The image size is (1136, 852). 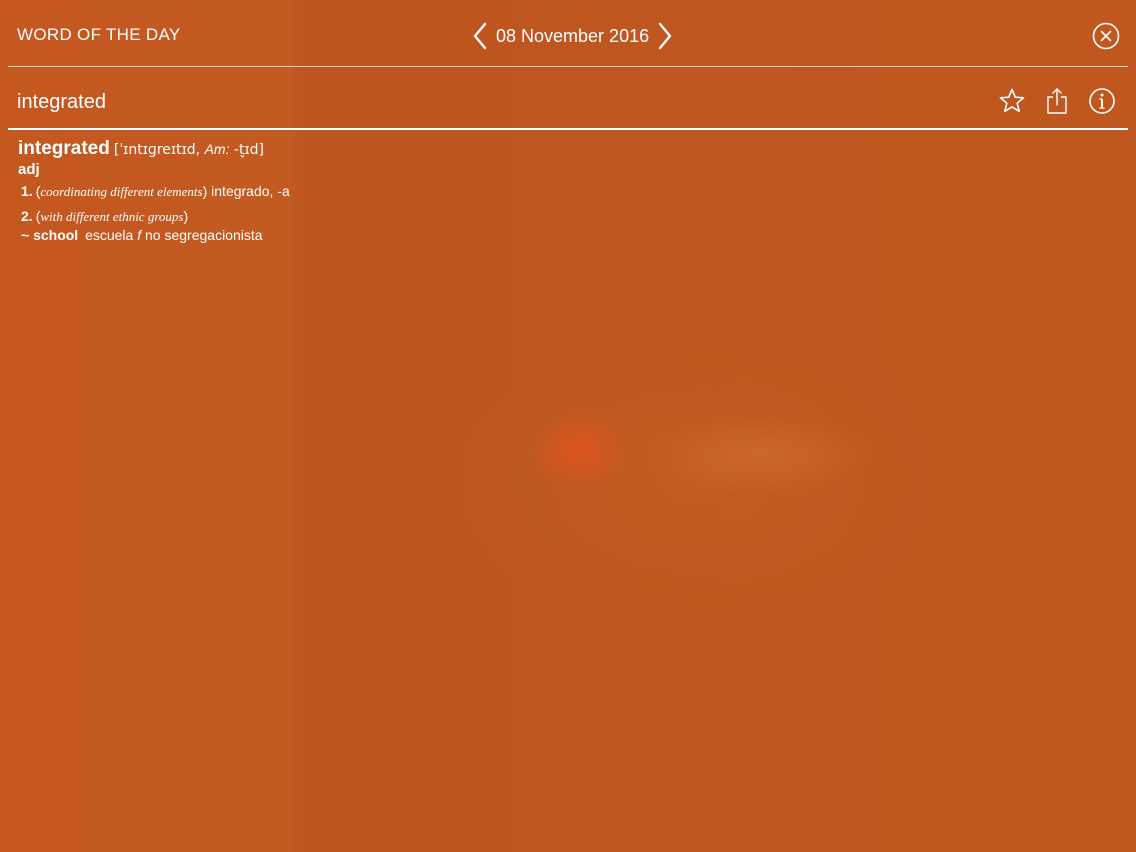 I want to click on favorite-button, so click(x=1012, y=101).